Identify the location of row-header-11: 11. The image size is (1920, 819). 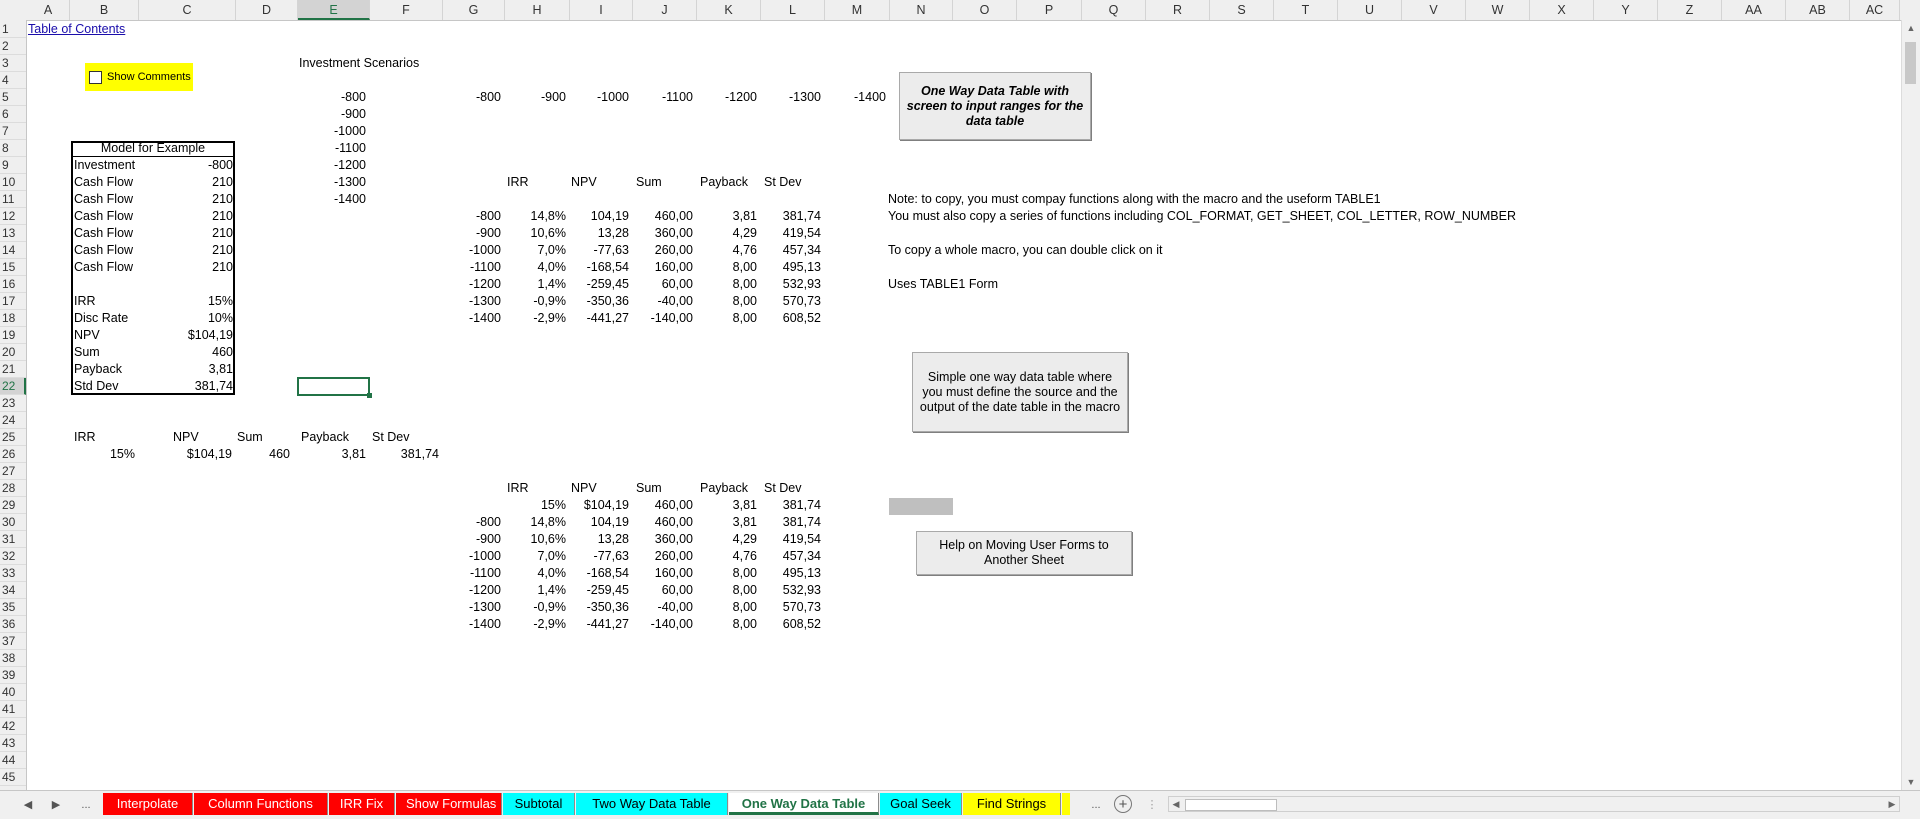
(13, 199).